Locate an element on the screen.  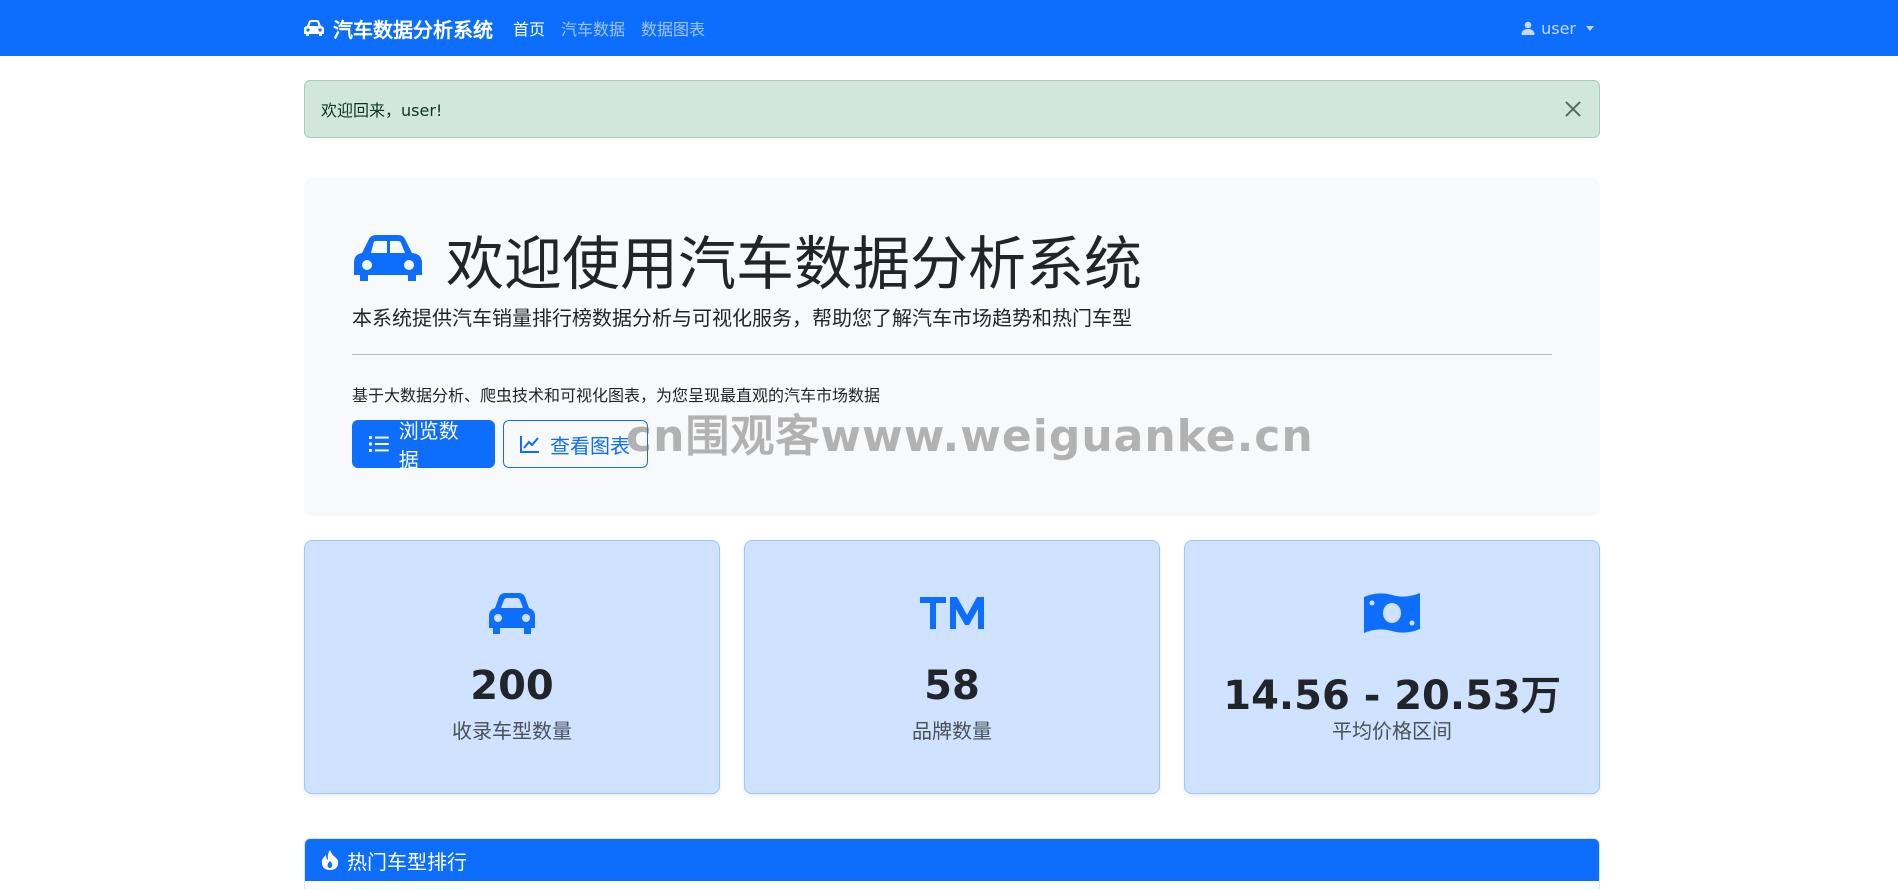
money-icon is located at coordinates (1392, 613).